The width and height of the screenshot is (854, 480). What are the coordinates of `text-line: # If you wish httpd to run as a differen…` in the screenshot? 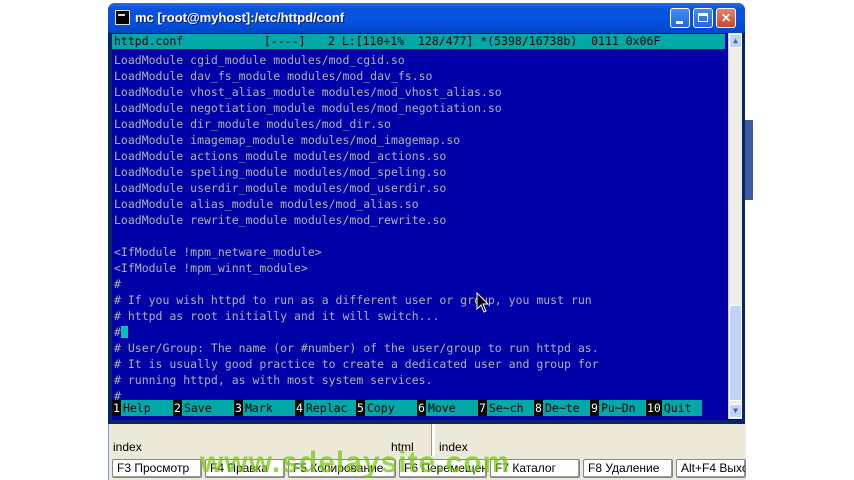 It's located at (353, 300).